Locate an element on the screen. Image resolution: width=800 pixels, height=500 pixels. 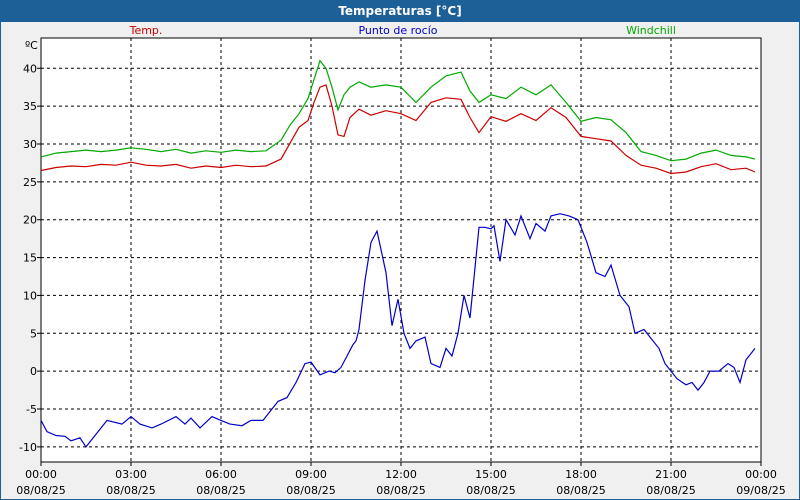
y-tick-label: 30 is located at coordinates (30, 144).